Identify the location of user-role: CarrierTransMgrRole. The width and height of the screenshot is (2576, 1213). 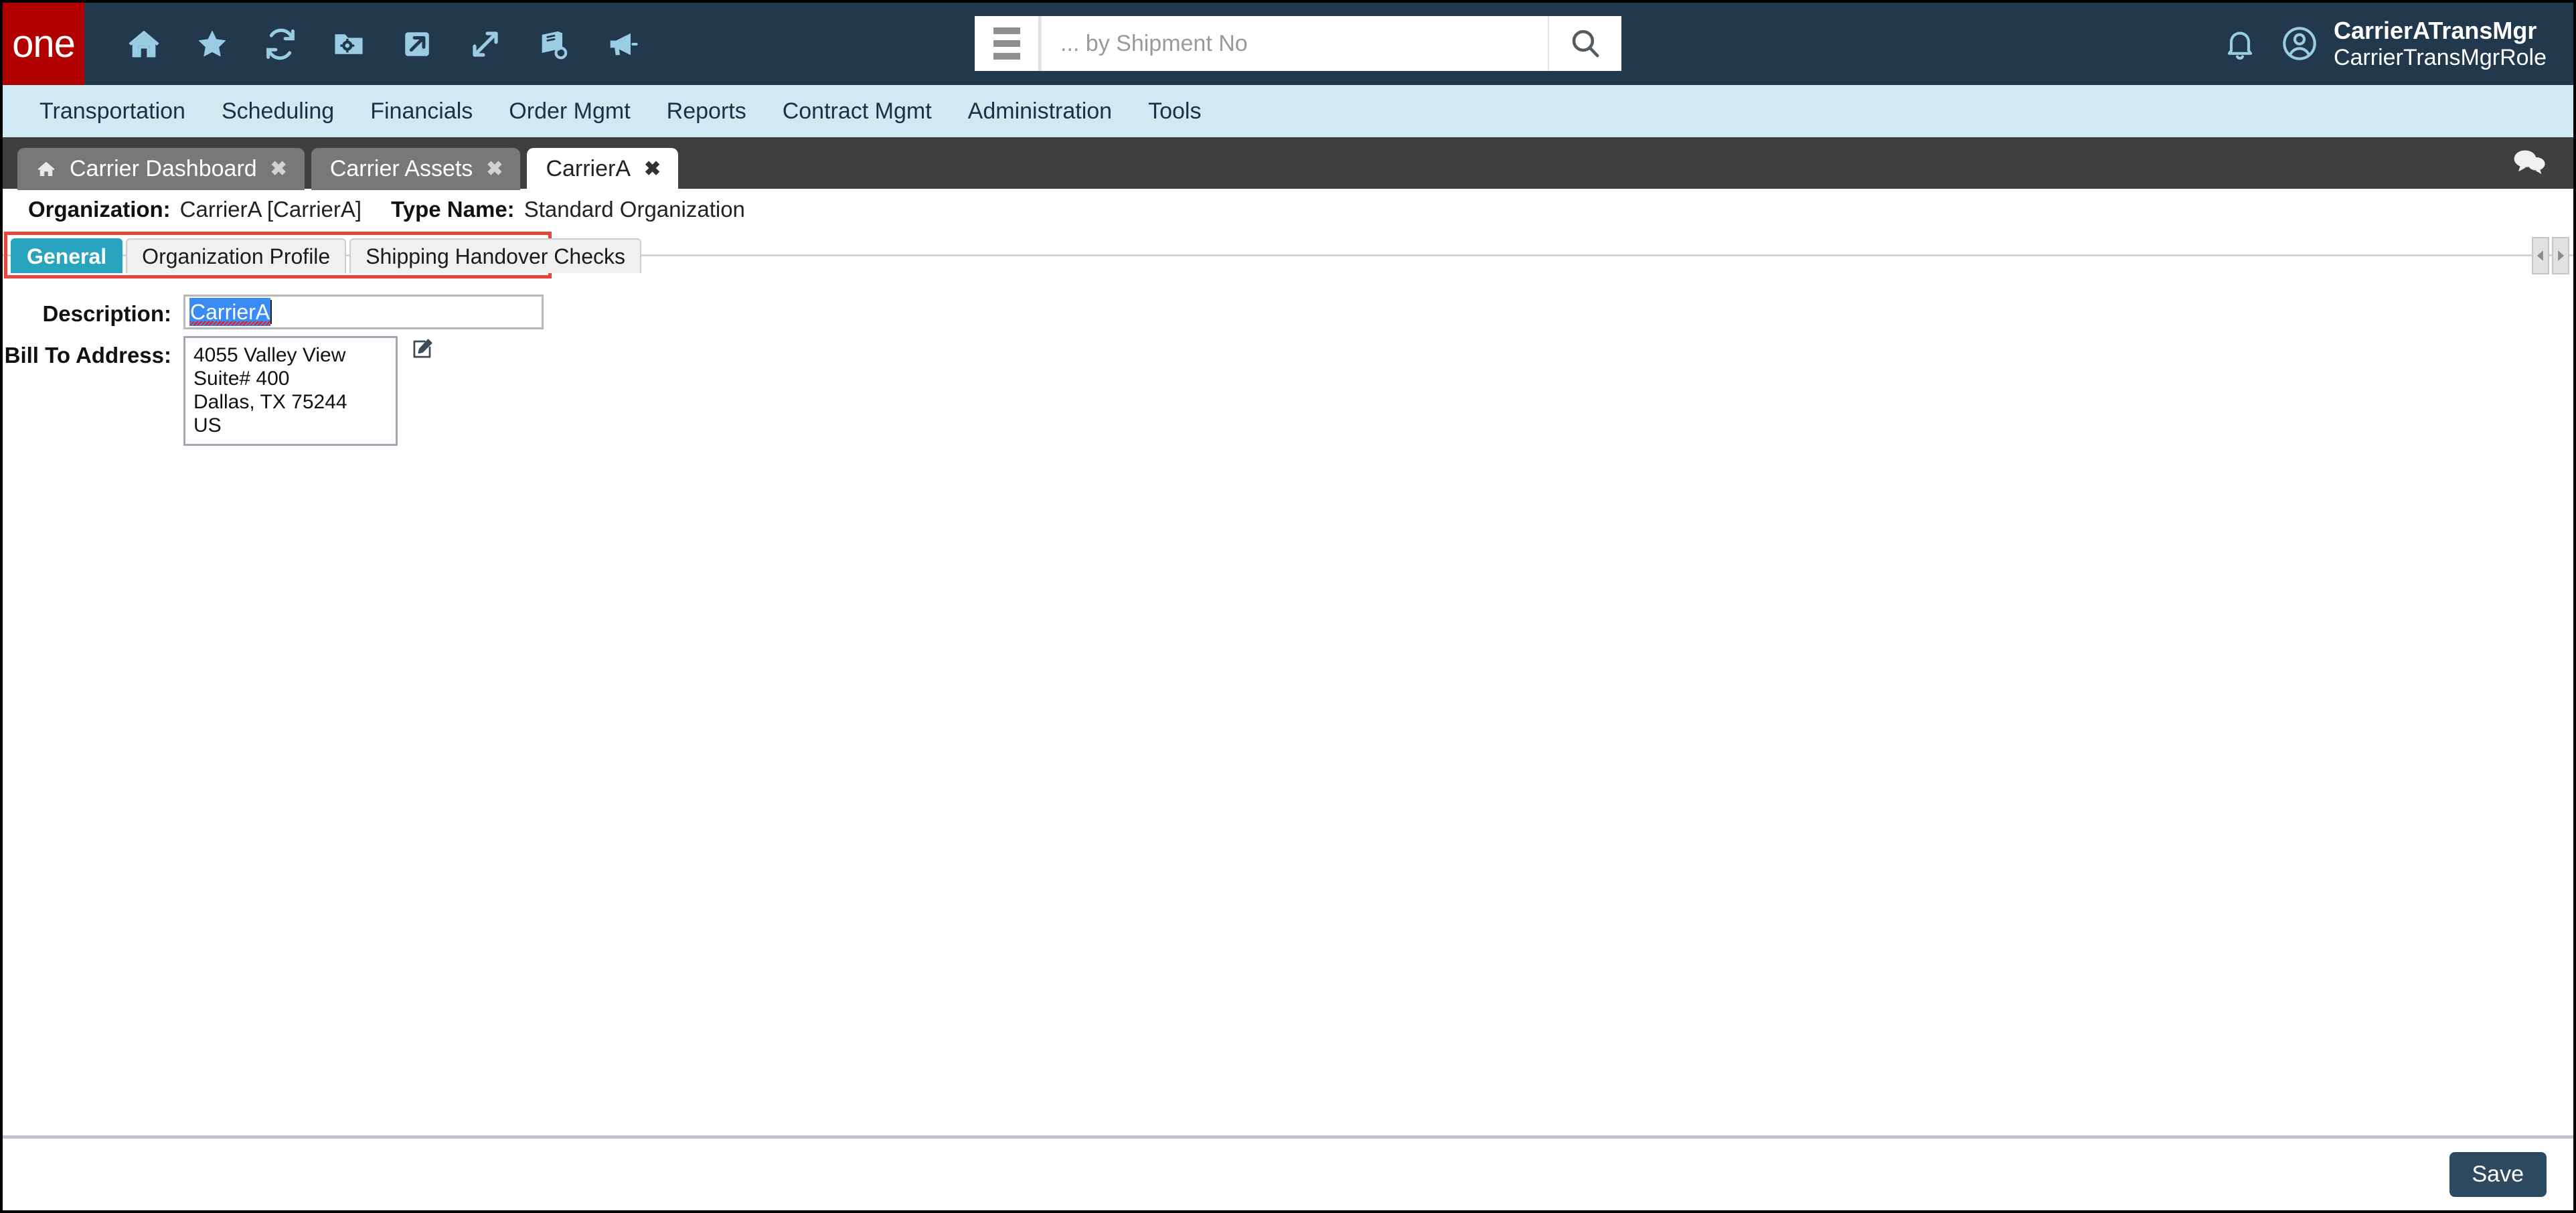
(2440, 57).